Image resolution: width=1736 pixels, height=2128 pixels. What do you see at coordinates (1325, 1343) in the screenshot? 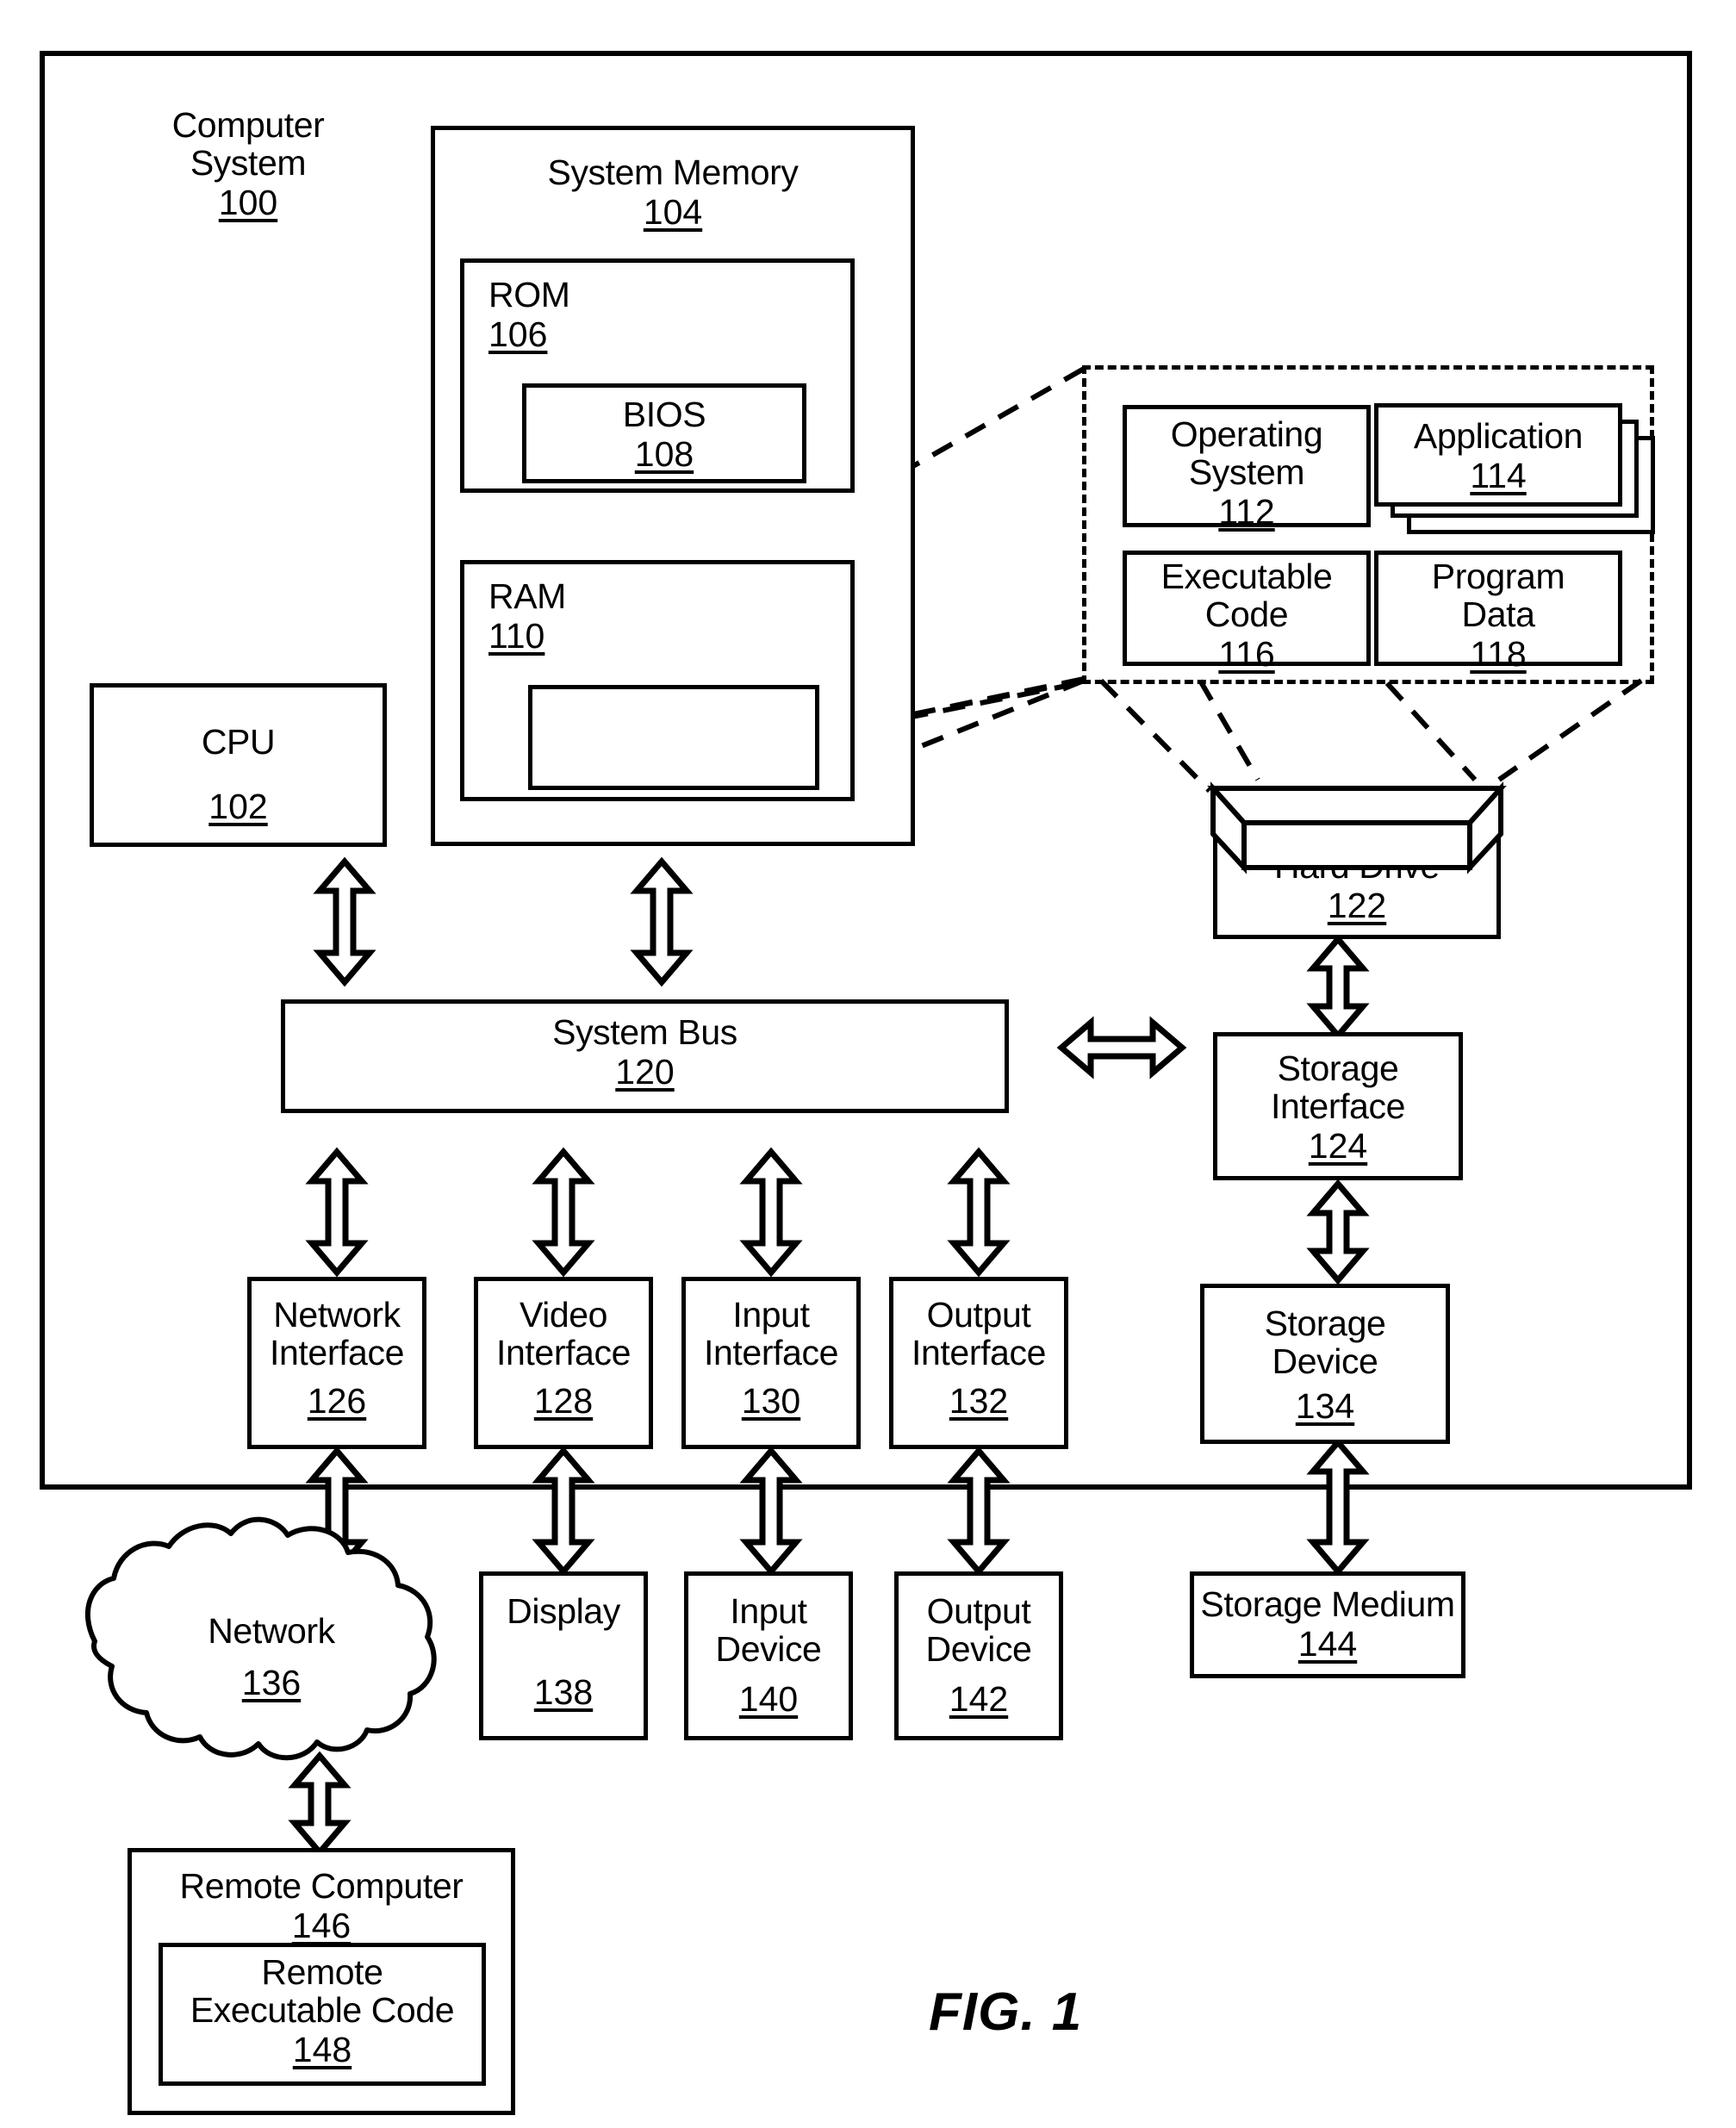
I see `storage-device-label: Storage Device` at bounding box center [1325, 1343].